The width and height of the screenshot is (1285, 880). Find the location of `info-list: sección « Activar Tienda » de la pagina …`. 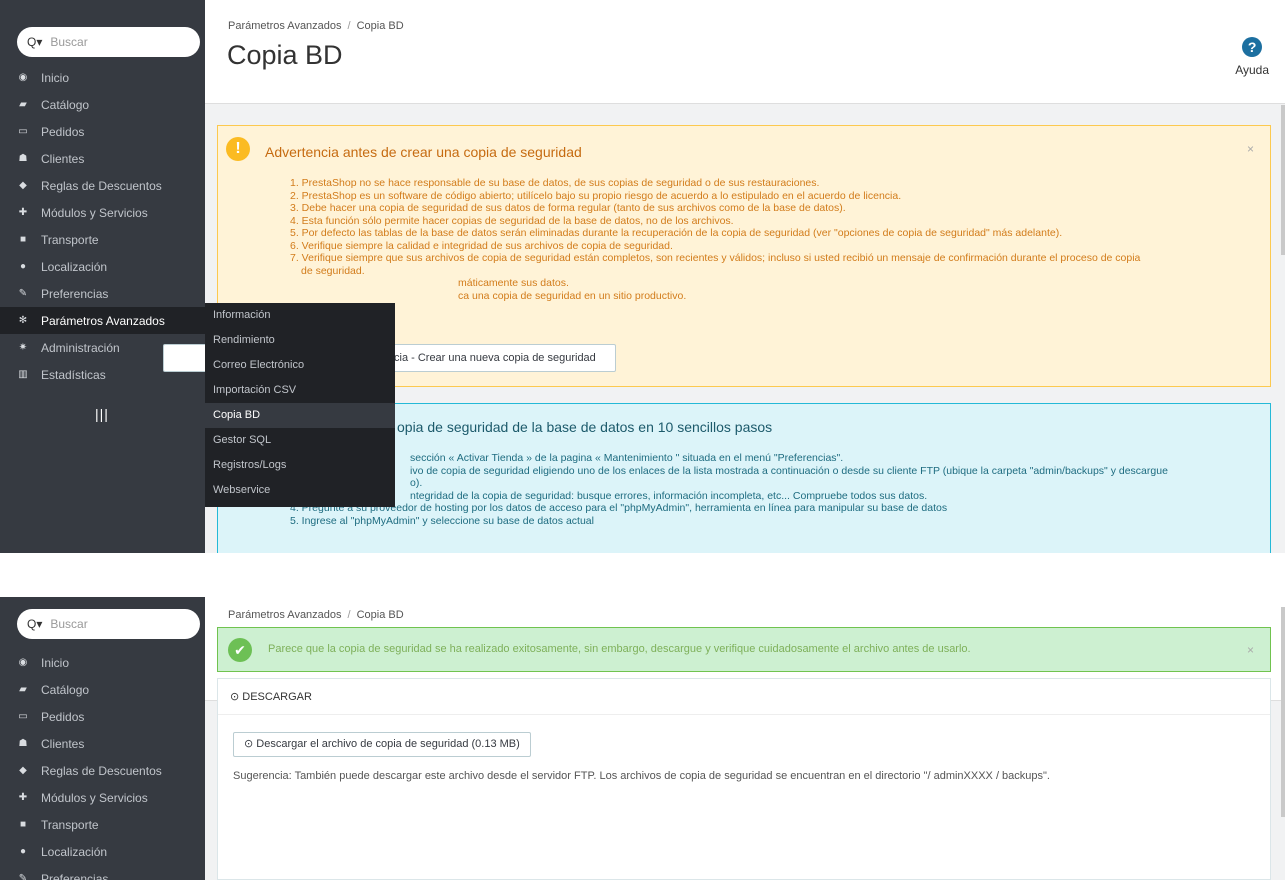

info-list: sección « Activar Tienda » de la pagina … is located at coordinates (775, 489).